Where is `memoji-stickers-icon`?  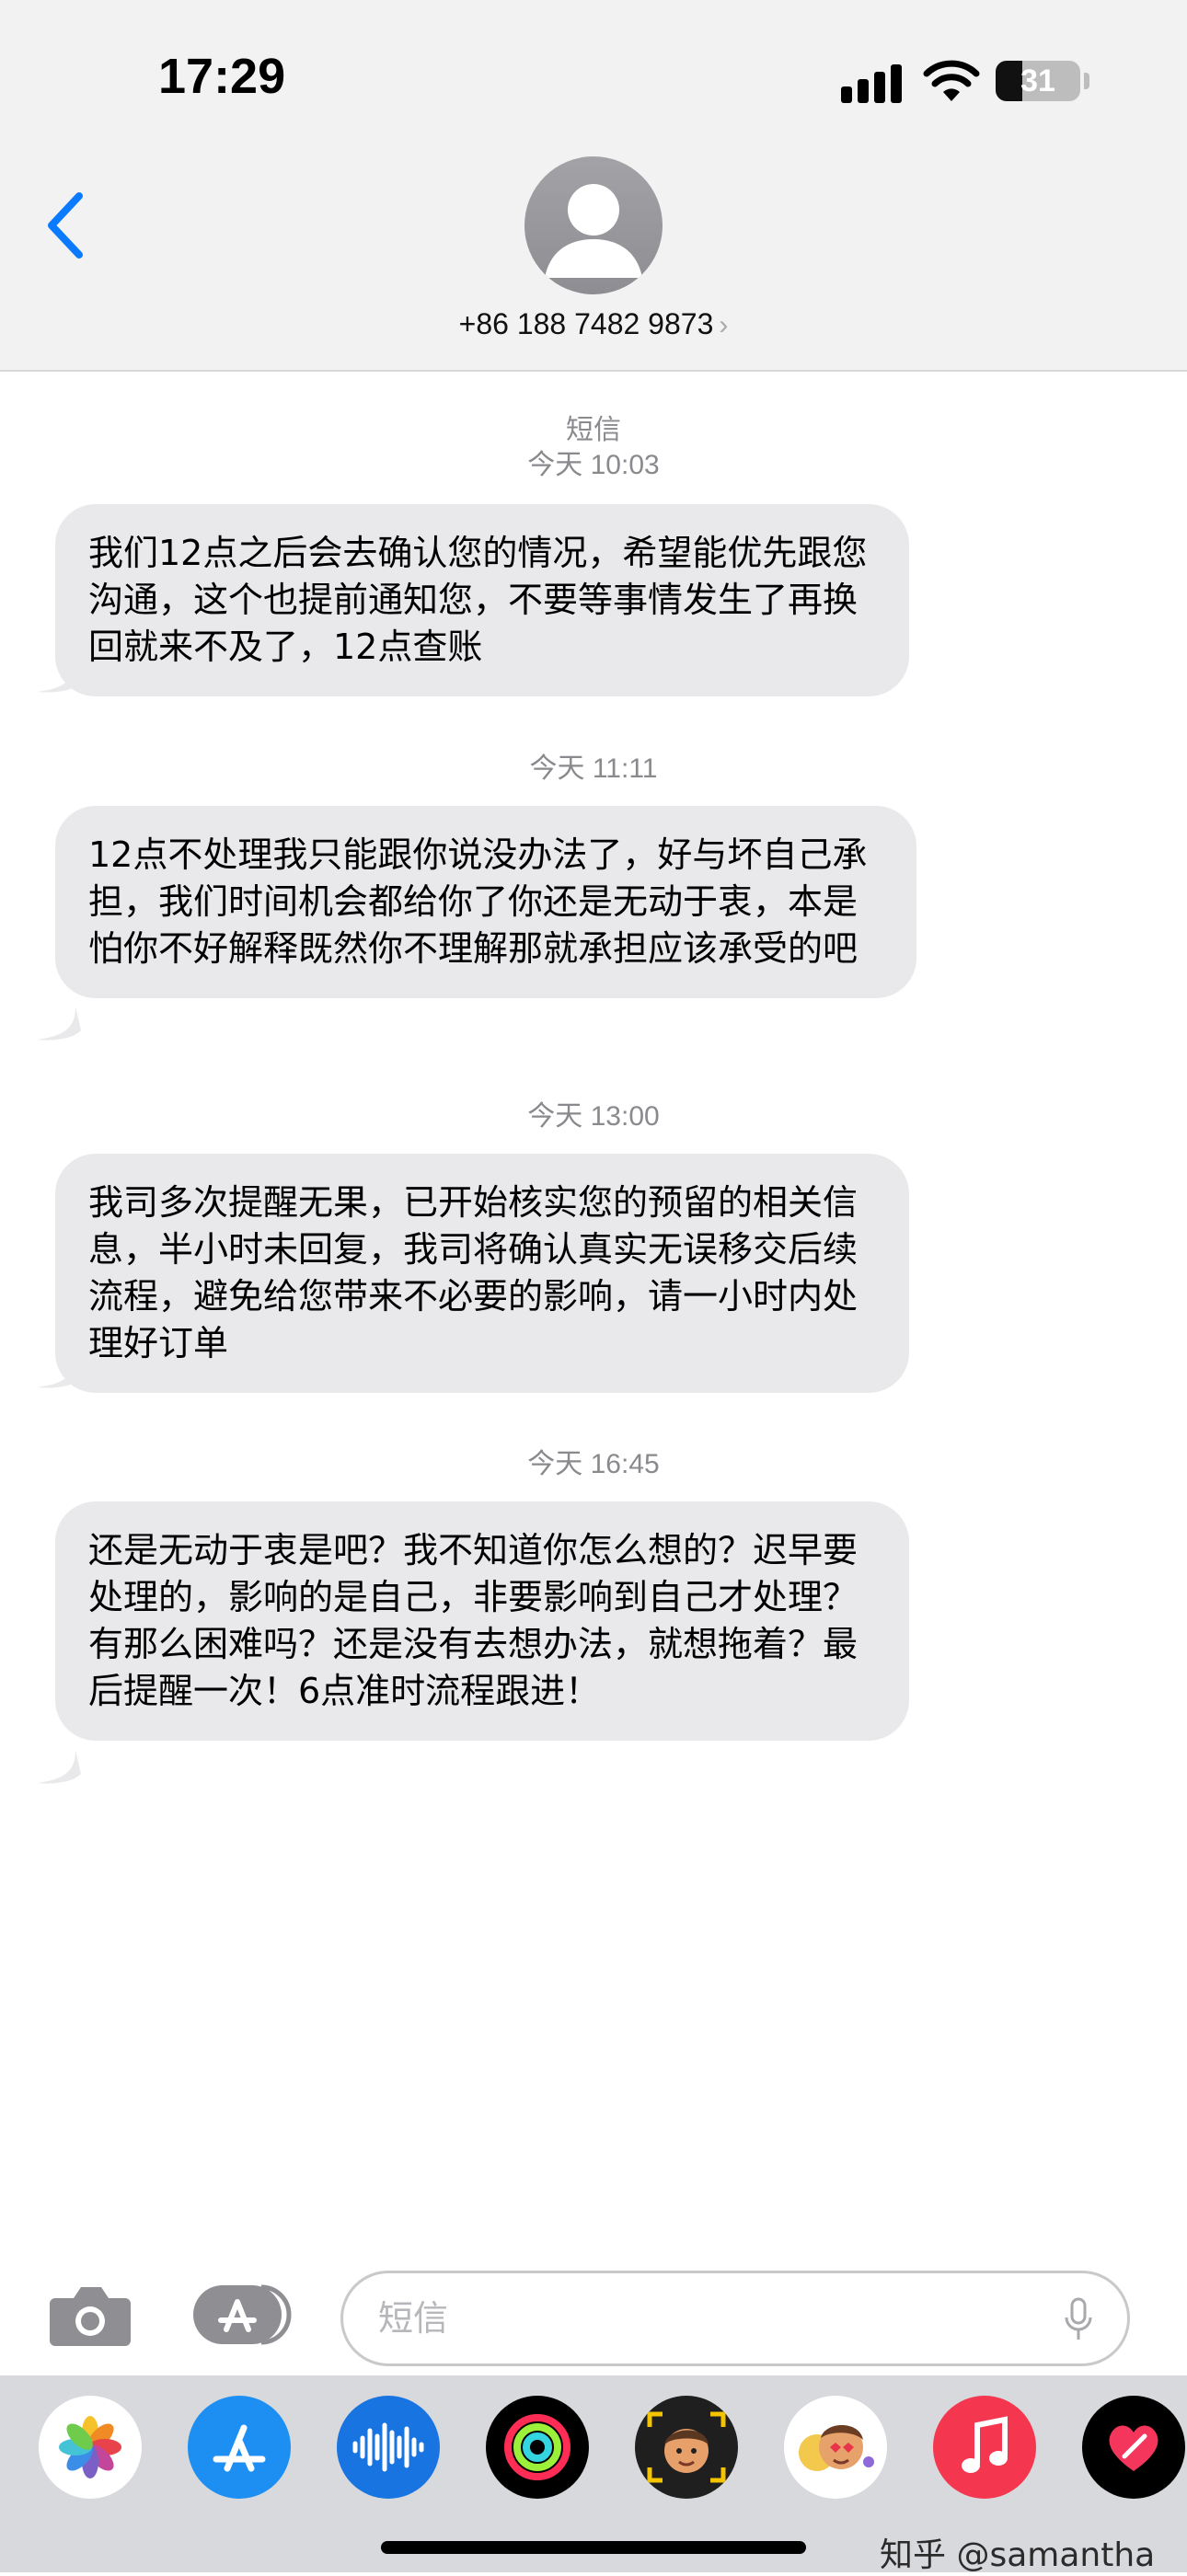
memoji-stickers-icon is located at coordinates (836, 2448).